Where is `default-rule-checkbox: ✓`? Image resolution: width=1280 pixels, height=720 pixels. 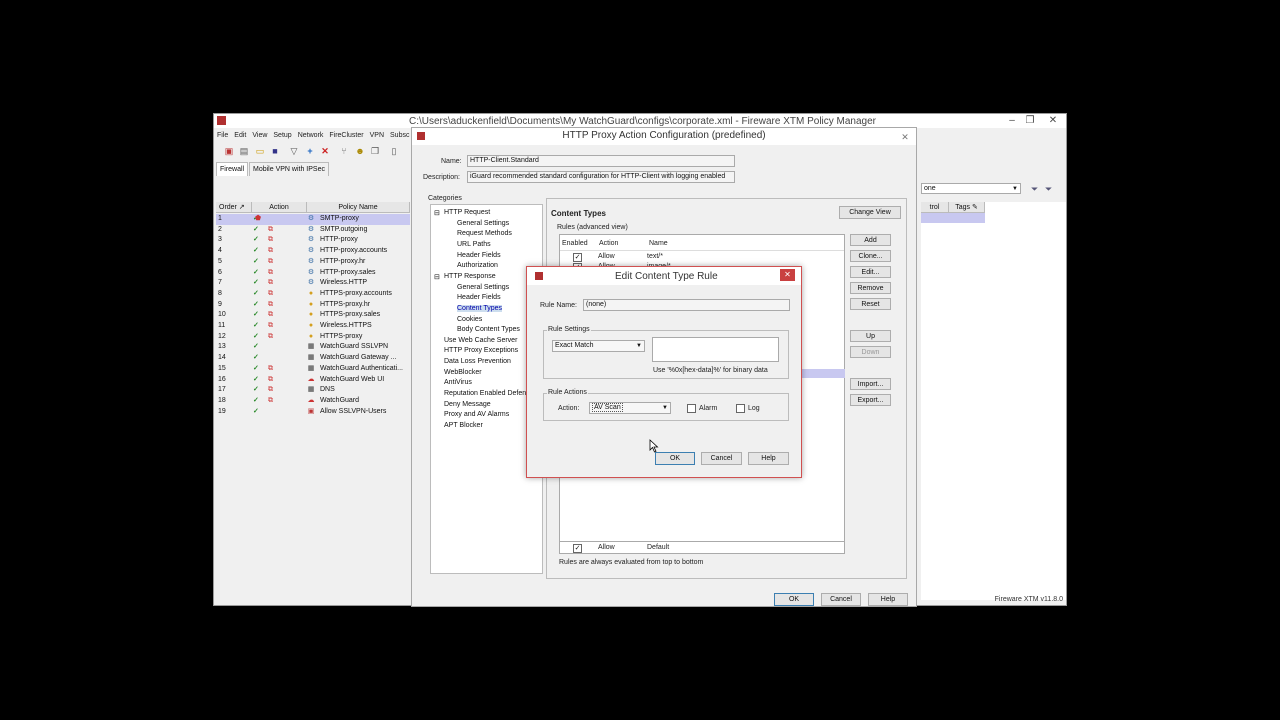
default-rule-checkbox: ✓ is located at coordinates (577, 548).